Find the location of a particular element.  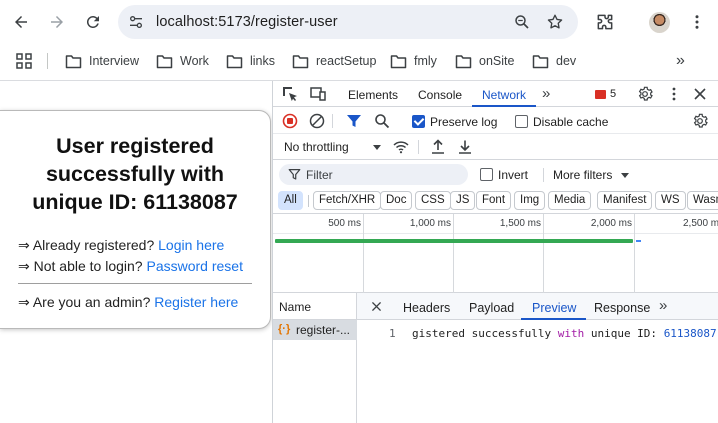

bookmark-folder-fmly: fmly is located at coordinates (413, 61).